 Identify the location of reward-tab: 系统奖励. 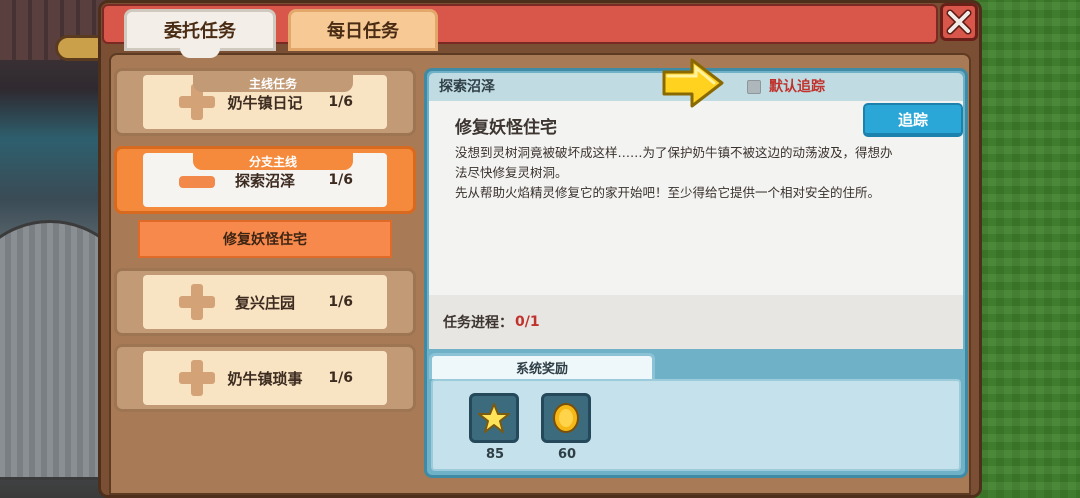
(542, 366).